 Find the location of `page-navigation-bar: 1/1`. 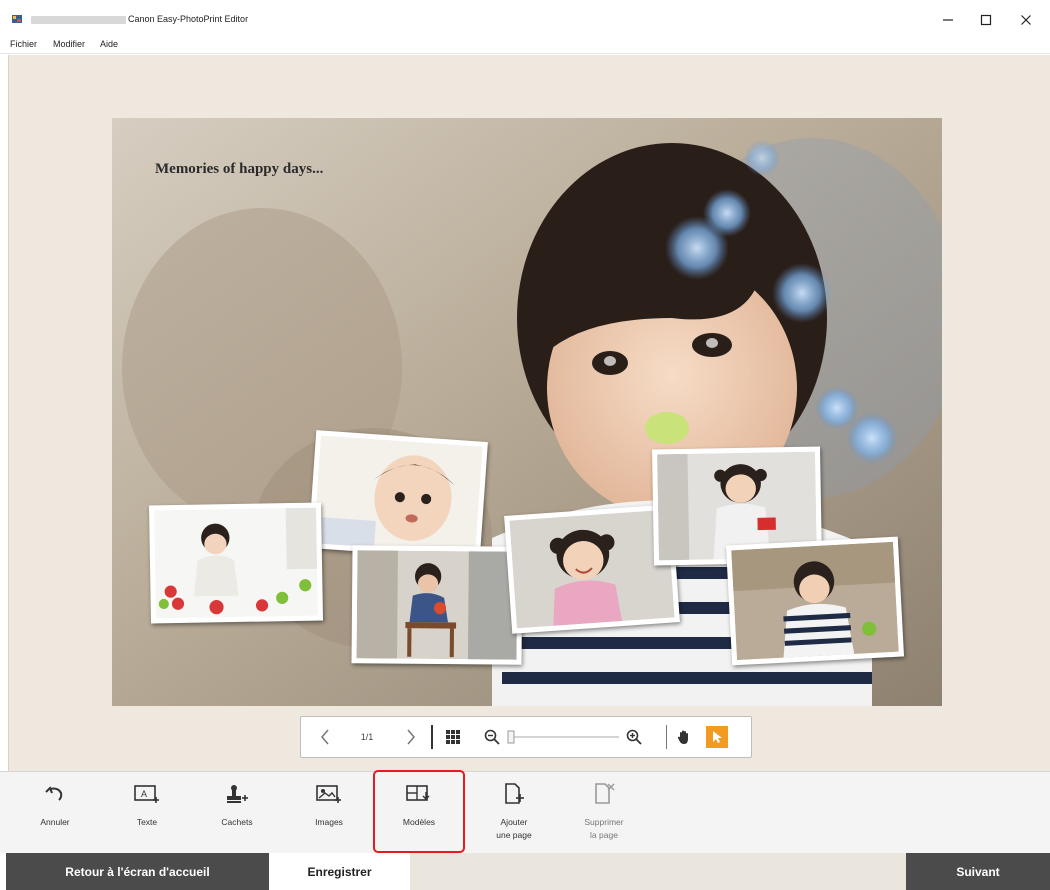

page-navigation-bar: 1/1 is located at coordinates (526, 737).